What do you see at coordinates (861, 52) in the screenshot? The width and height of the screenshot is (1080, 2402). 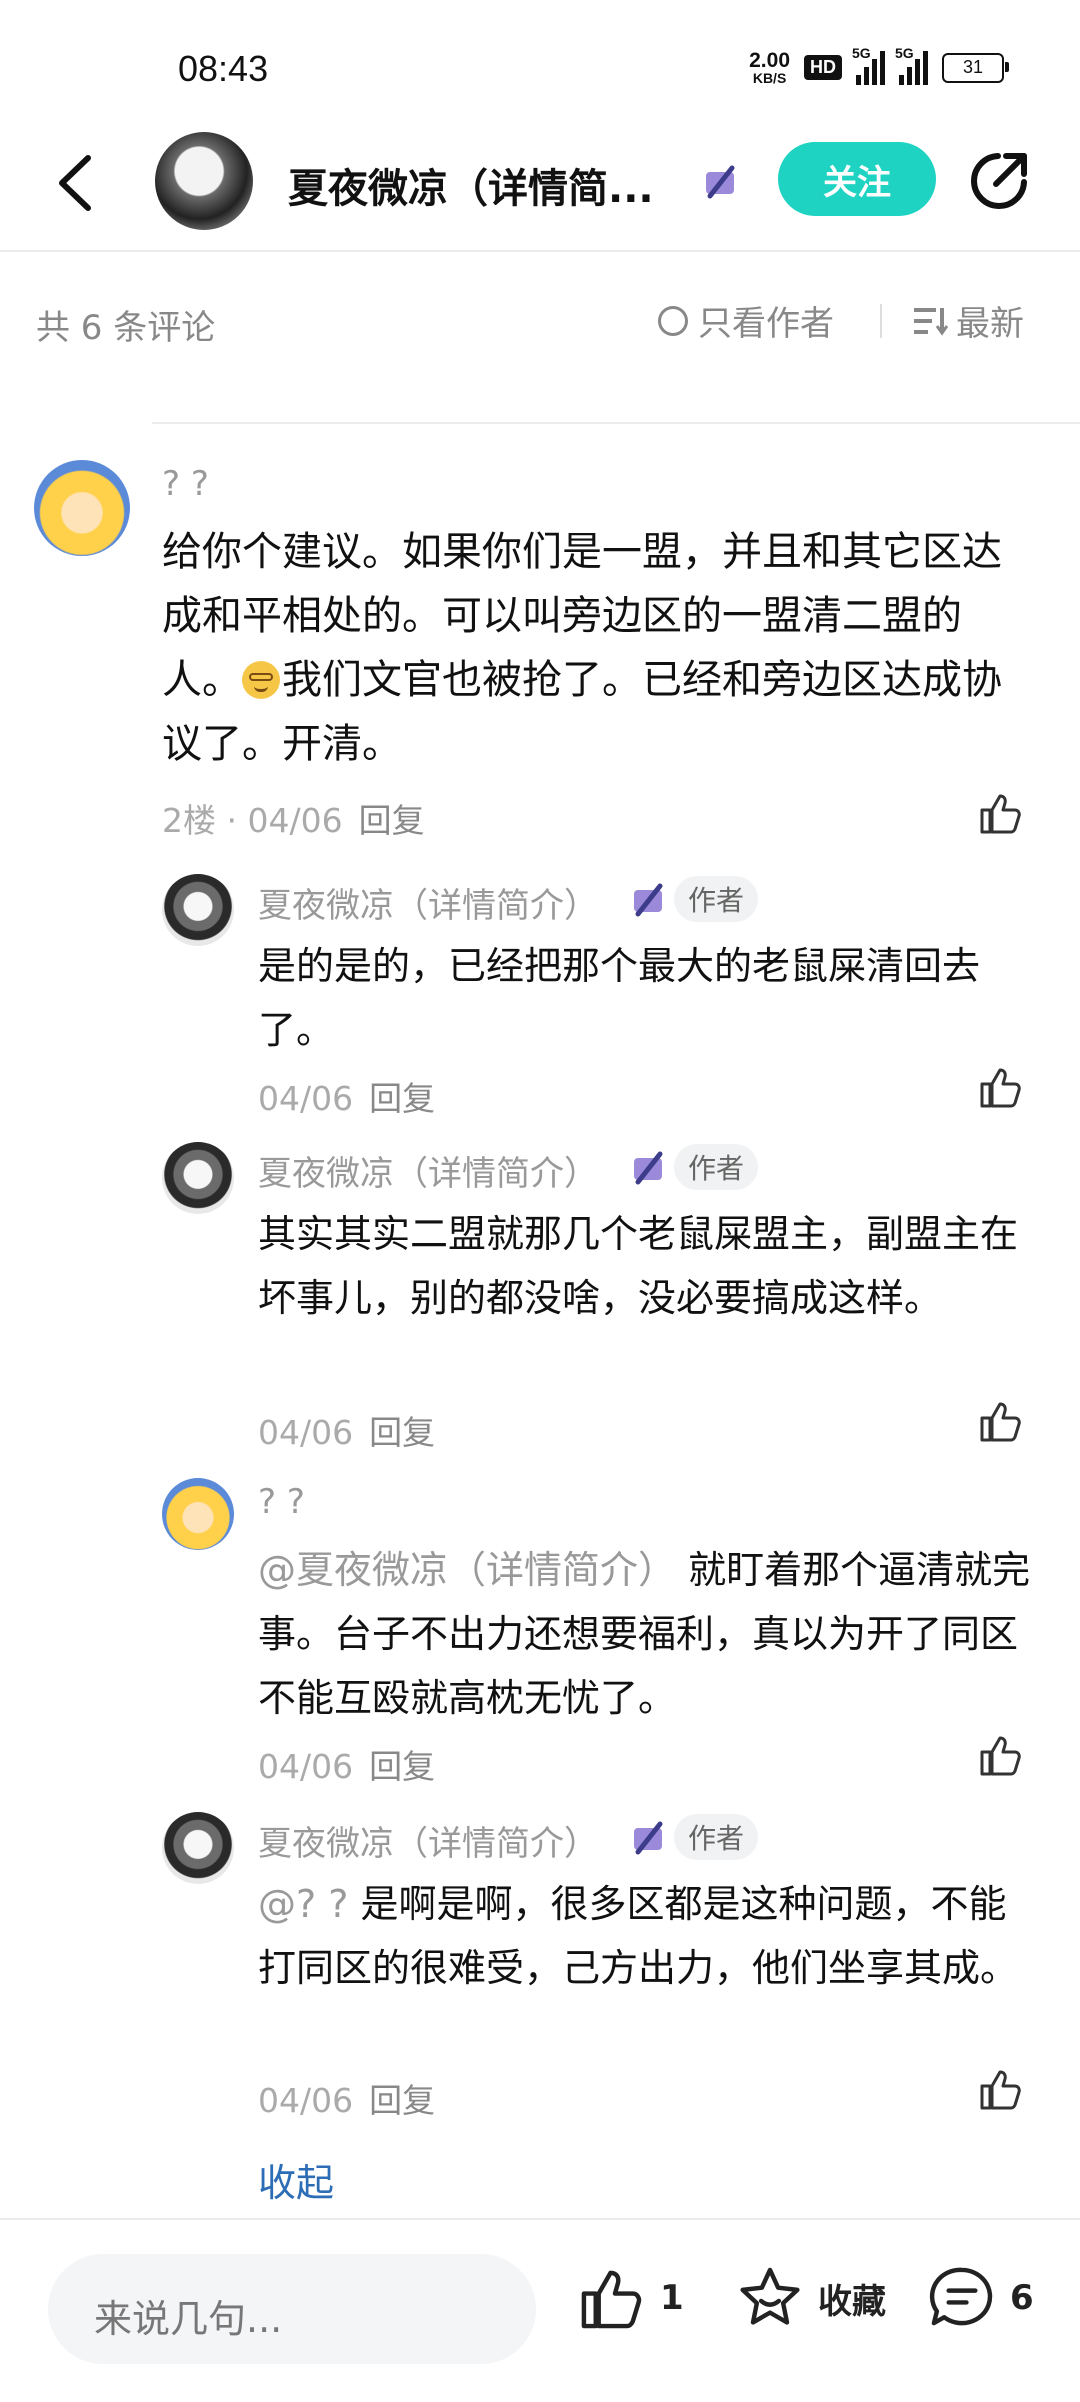 I see `signal-5g-label: 5G` at bounding box center [861, 52].